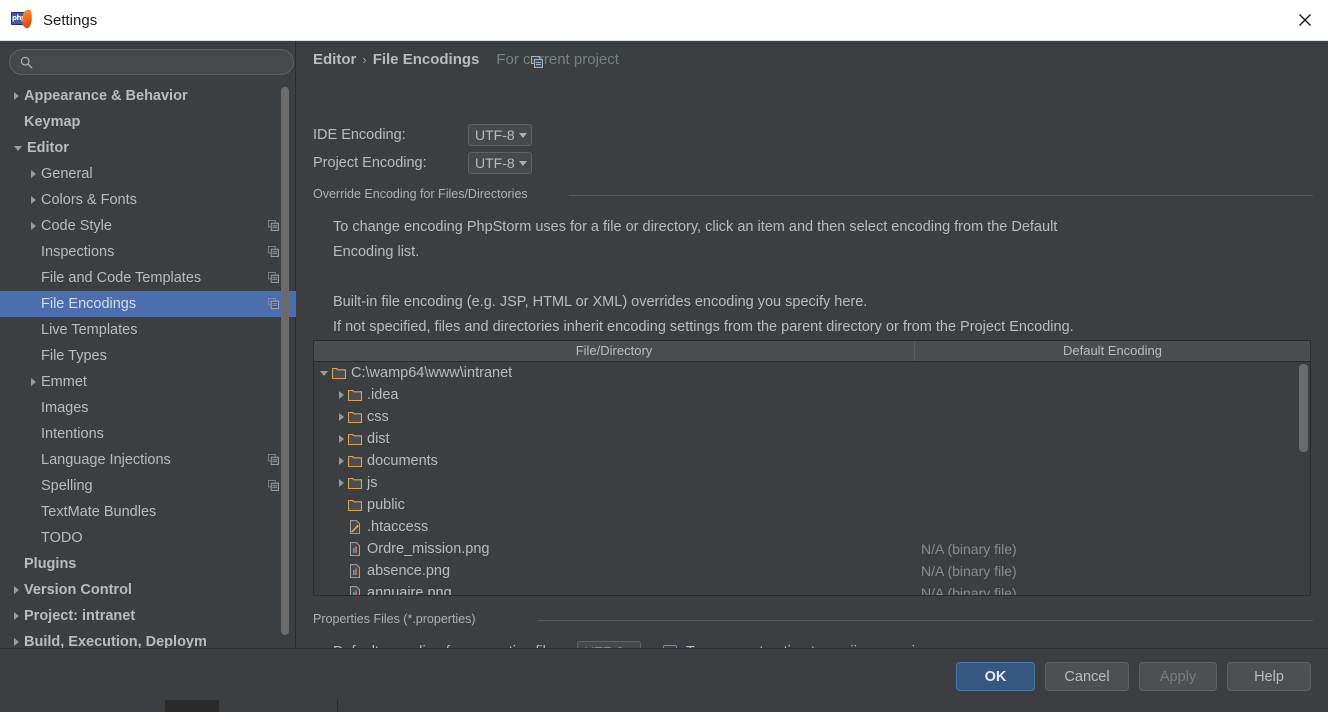 The image size is (1328, 712). Describe the element at coordinates (148, 96) in the screenshot. I see `sidebar-item-appearance-behavior: Appearance & Behavior` at that location.